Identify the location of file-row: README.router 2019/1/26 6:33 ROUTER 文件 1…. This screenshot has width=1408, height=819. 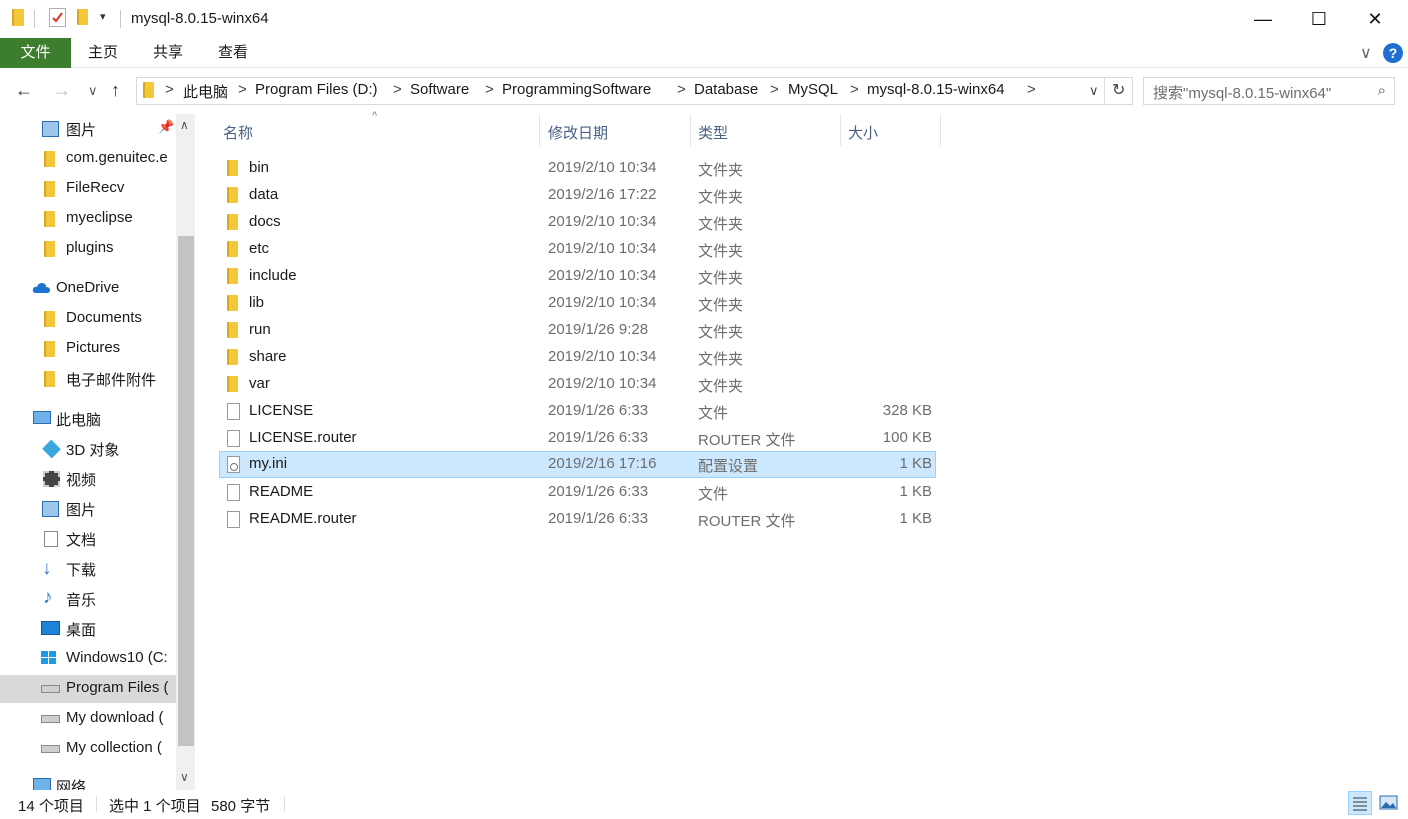
(577, 519).